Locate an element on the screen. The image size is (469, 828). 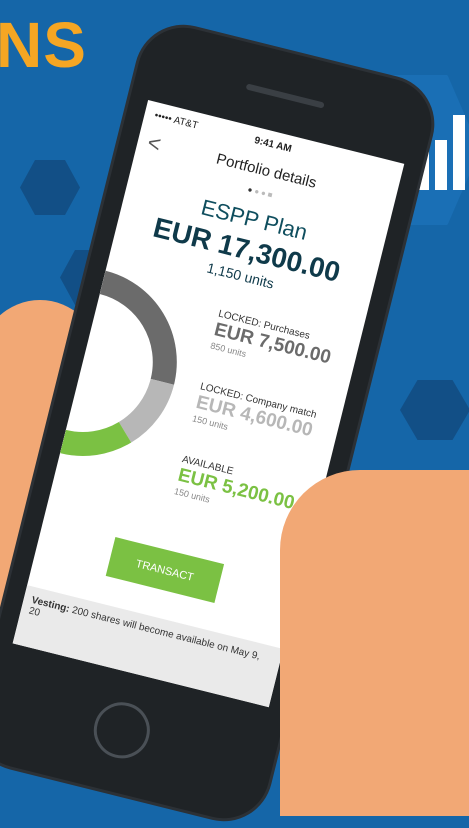
arc-company-match is located at coordinates (146, 410).